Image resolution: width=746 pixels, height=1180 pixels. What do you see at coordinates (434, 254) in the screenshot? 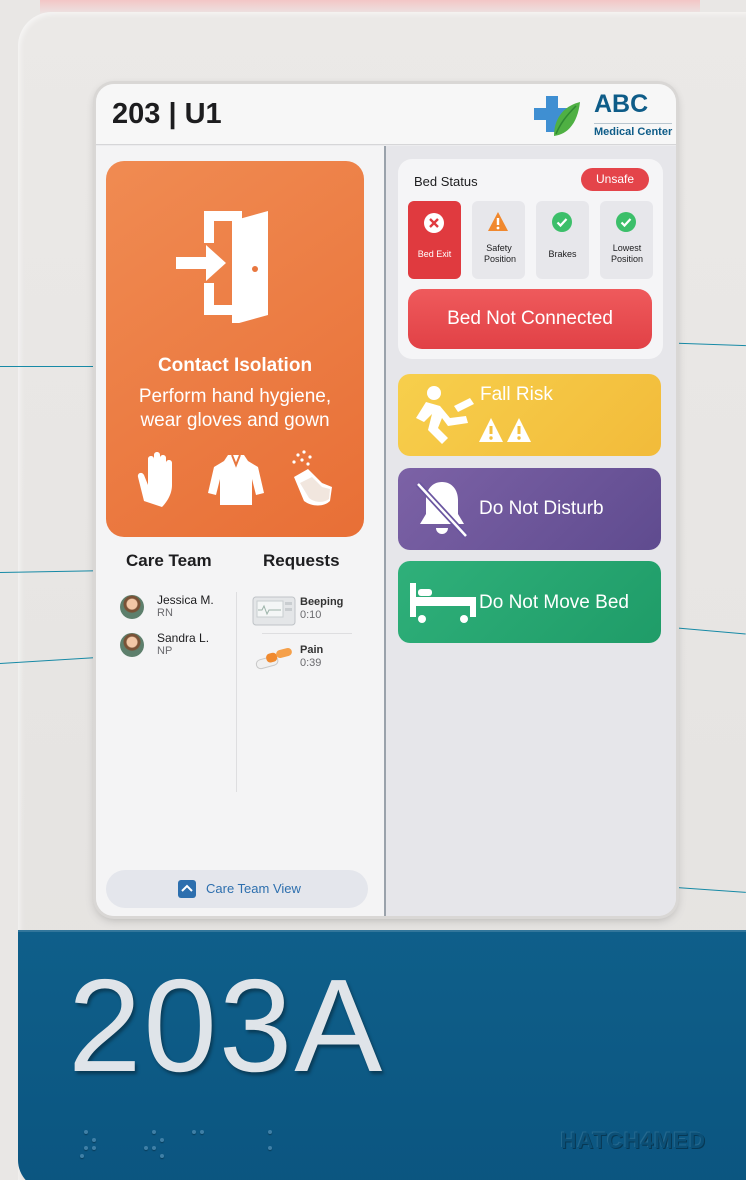
I see `tile-label: Bed Exit` at bounding box center [434, 254].